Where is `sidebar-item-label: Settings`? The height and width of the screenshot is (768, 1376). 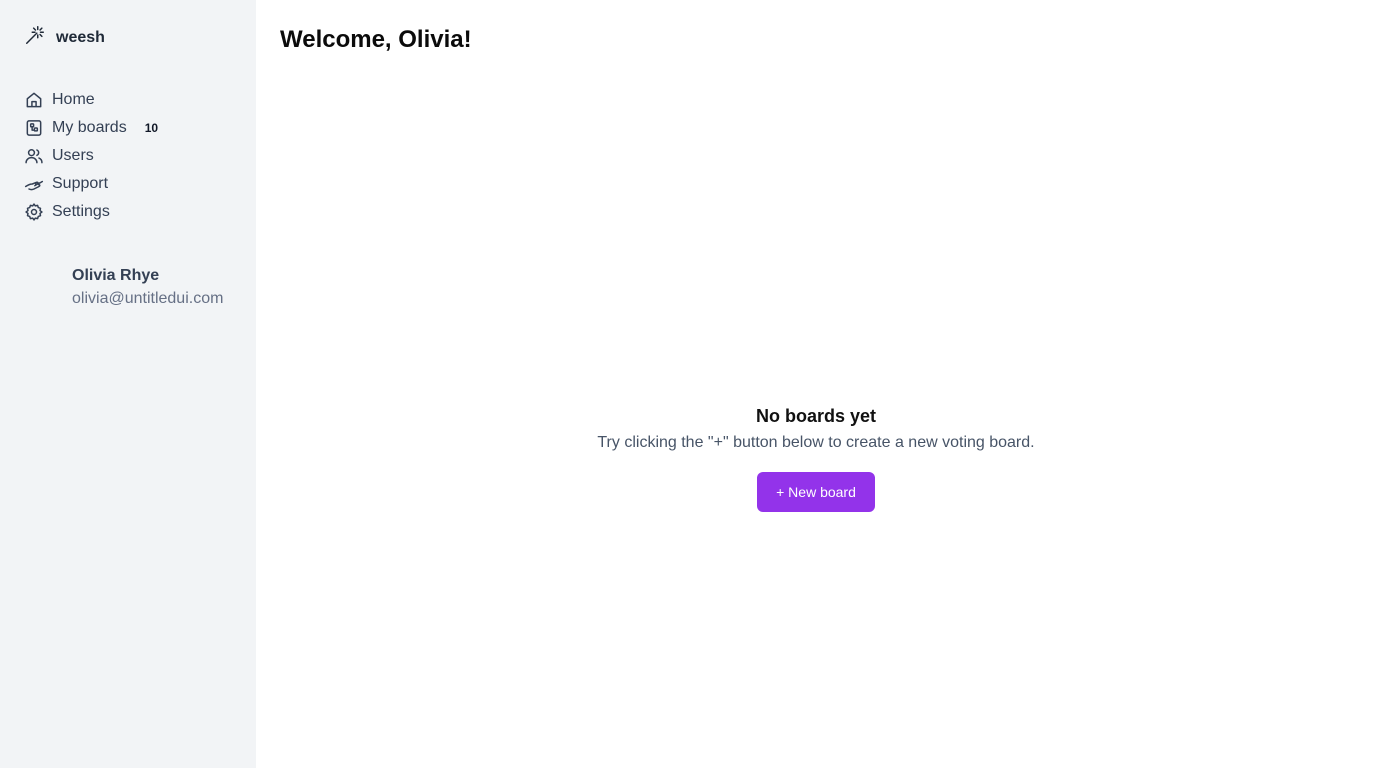 sidebar-item-label: Settings is located at coordinates (81, 211).